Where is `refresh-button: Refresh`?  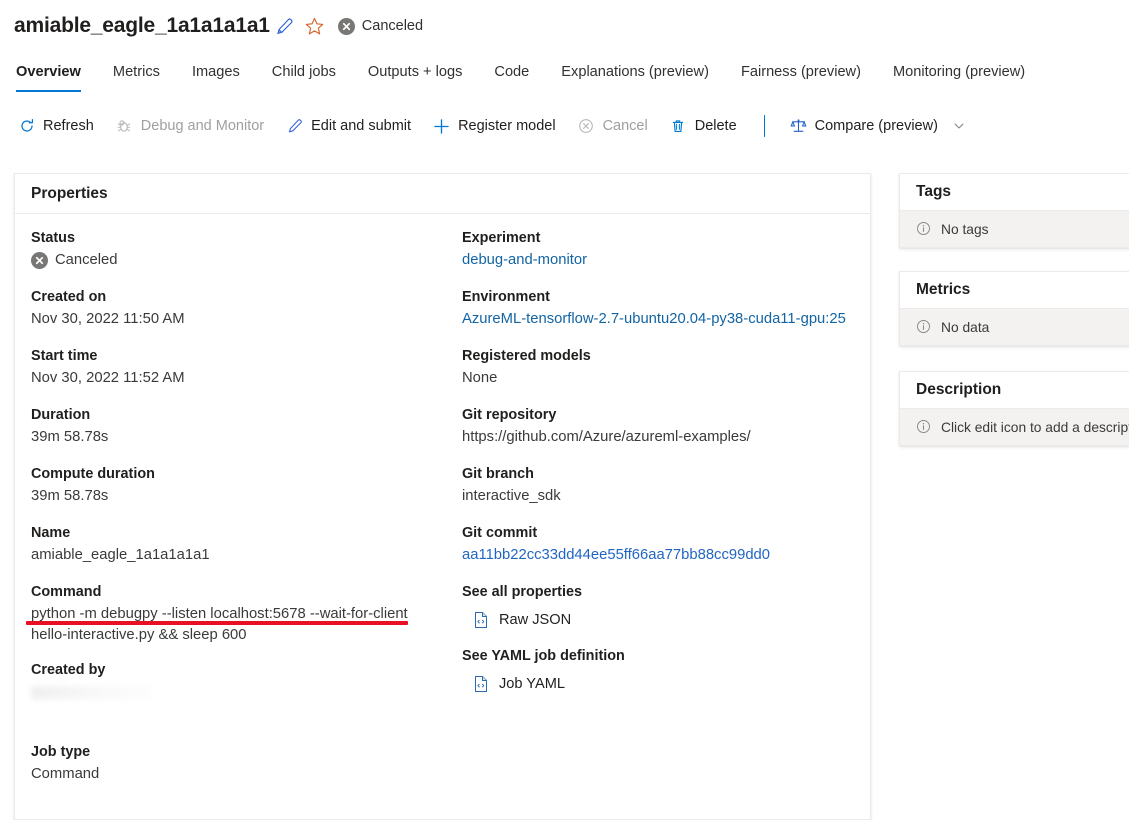
refresh-button: Refresh is located at coordinates (59, 126).